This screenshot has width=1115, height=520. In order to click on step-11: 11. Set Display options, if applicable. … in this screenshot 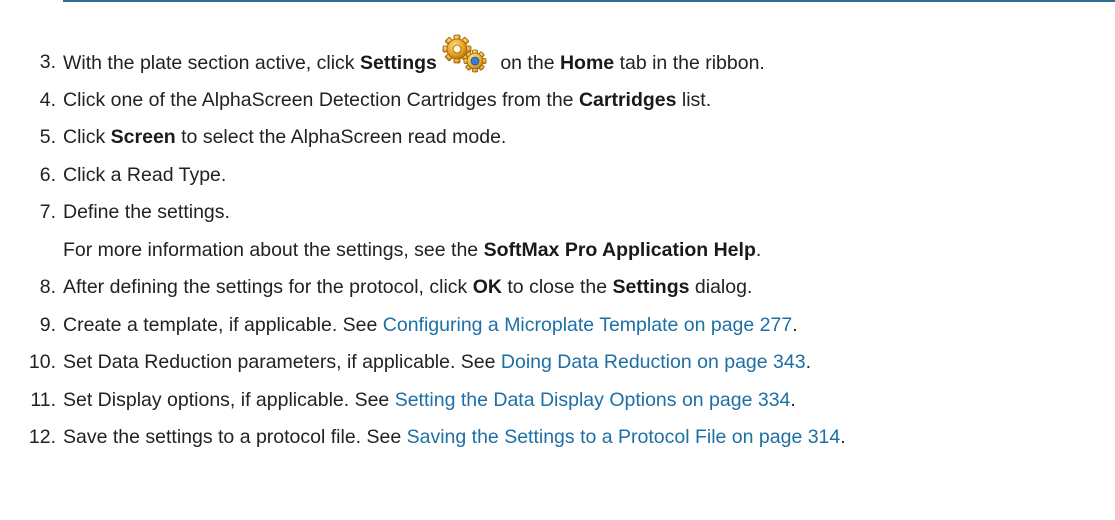, I will do `click(557, 401)`.